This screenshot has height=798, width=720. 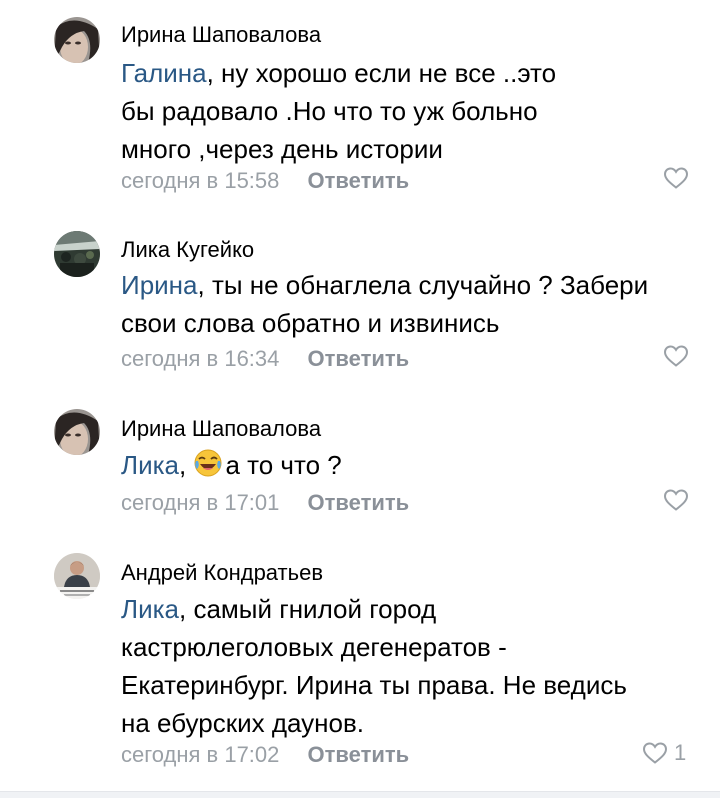 I want to click on comment-meta: сегодня в 16:34 Ответить, so click(x=265, y=359).